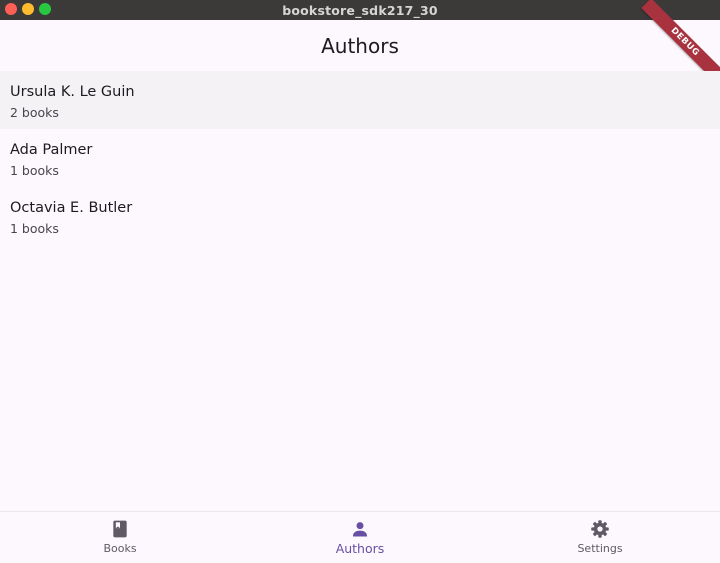 The image size is (720, 563). Describe the element at coordinates (360, 529) in the screenshot. I see `person-icon` at that location.